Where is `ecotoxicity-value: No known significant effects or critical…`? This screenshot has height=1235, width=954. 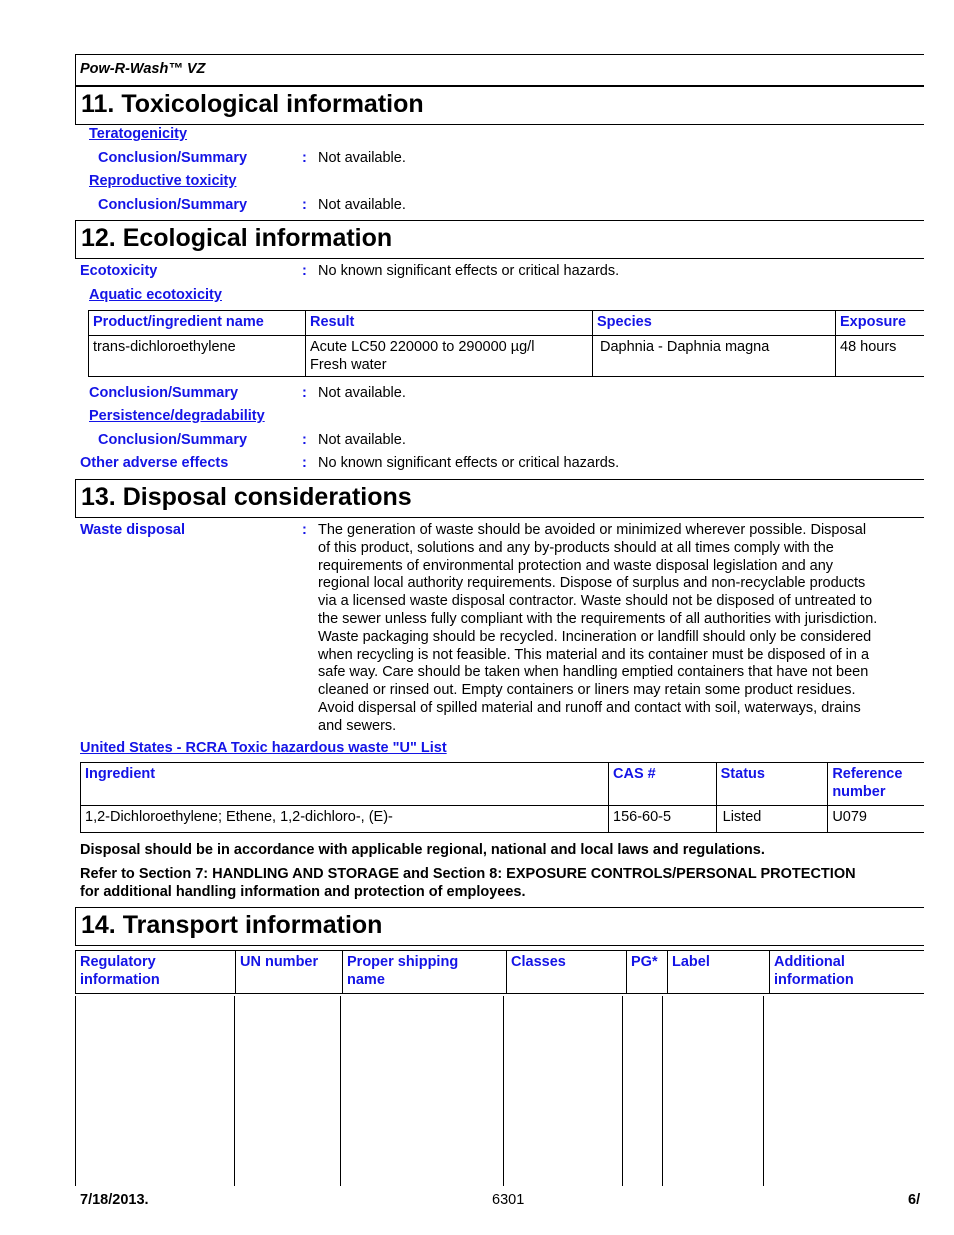
ecotoxicity-value: No known significant effects or critical… is located at coordinates (469, 271).